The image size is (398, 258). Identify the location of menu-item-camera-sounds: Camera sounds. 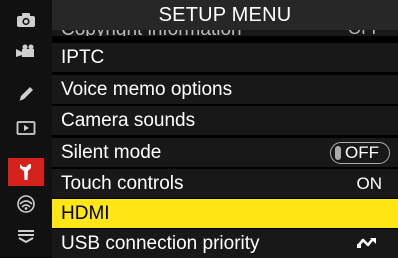
(225, 120).